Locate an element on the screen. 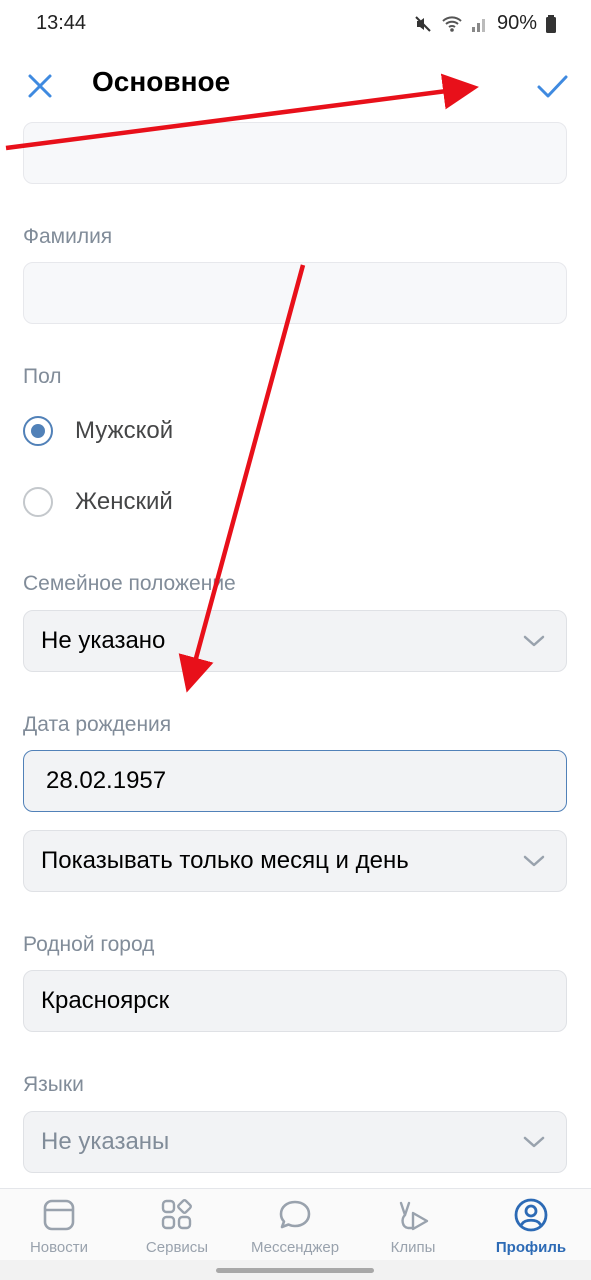 The height and width of the screenshot is (1280, 591). languages-value: Не указаны is located at coordinates (105, 1141).